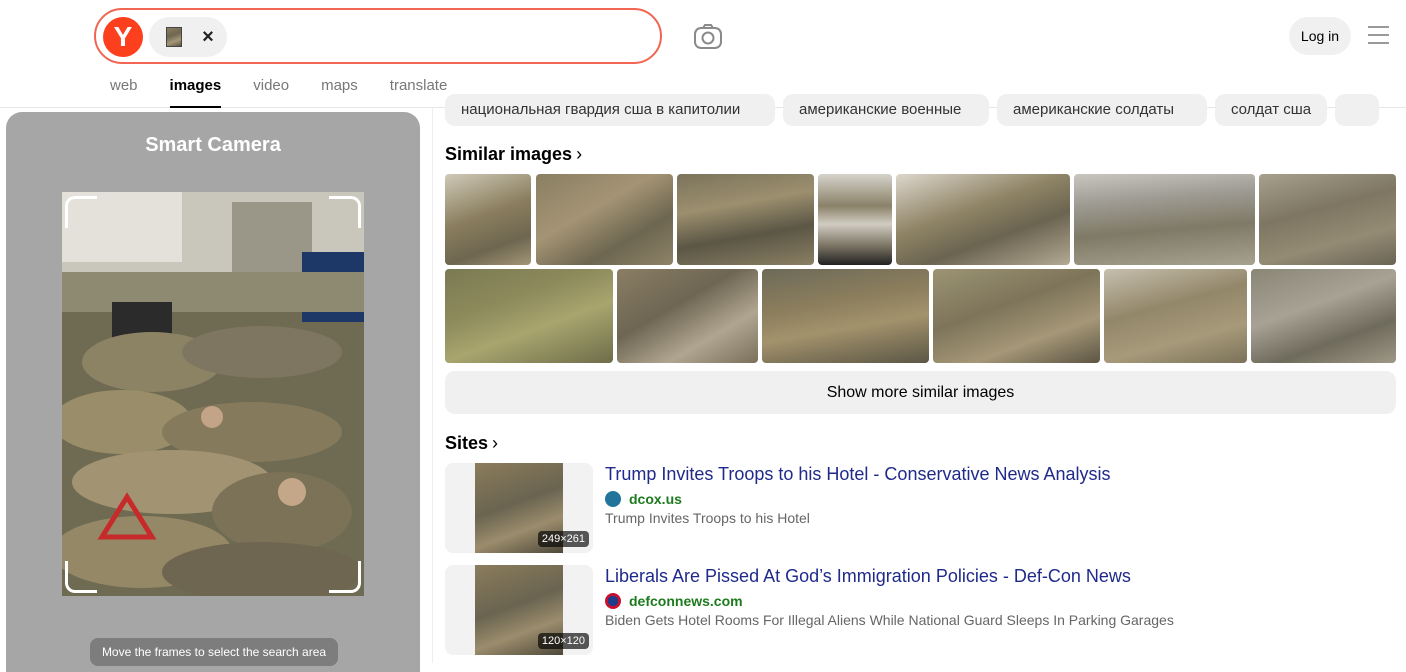 This screenshot has width=1406, height=672. I want to click on yandex-logo: Y, so click(123, 37).